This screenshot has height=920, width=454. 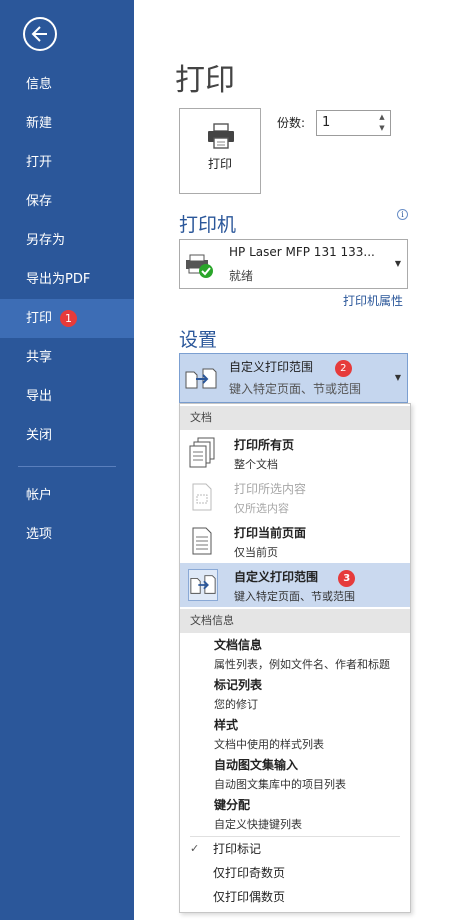 What do you see at coordinates (249, 873) in the screenshot?
I see `toggle-label: 仅打印奇数页` at bounding box center [249, 873].